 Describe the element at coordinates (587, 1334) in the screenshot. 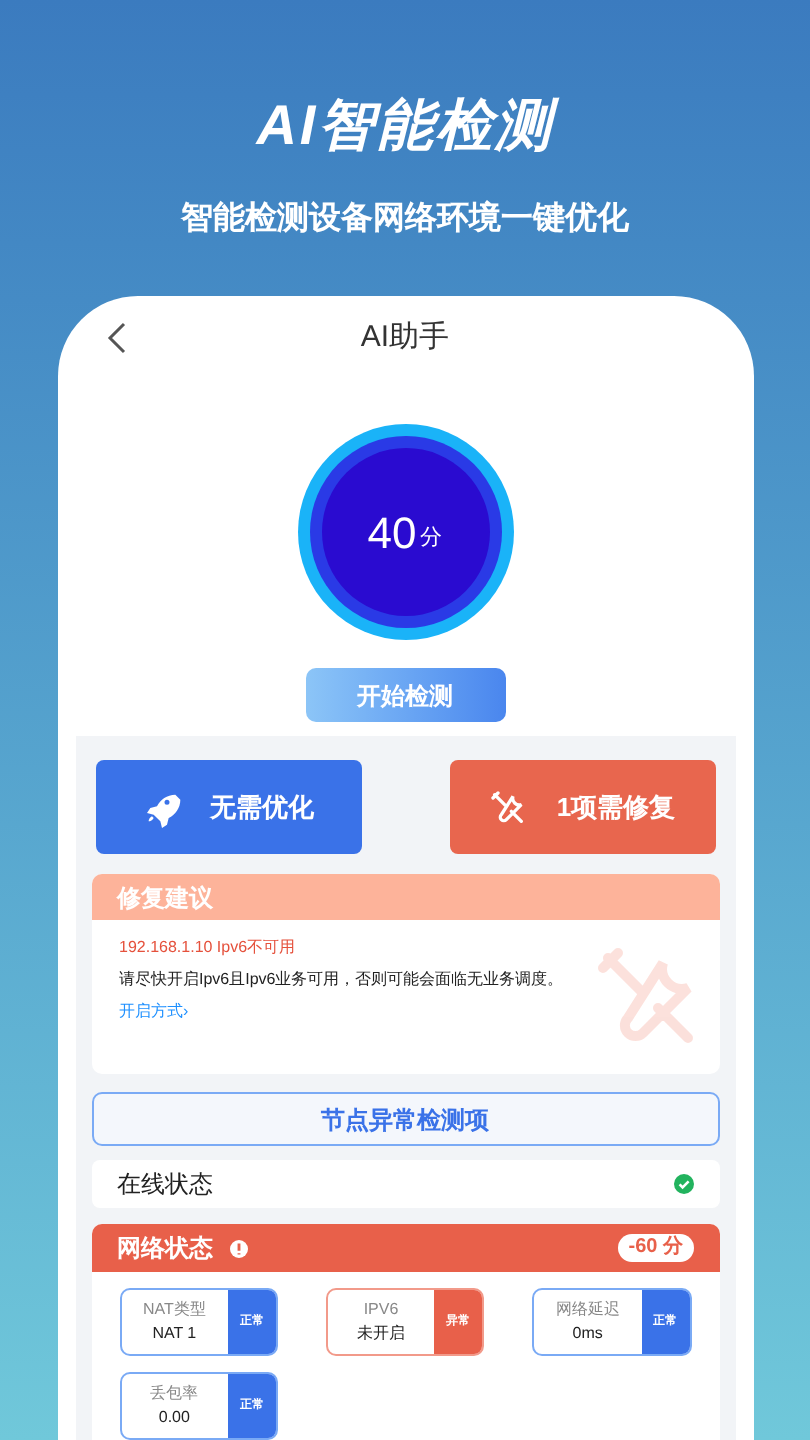

I see `metric-value: 0ms` at that location.